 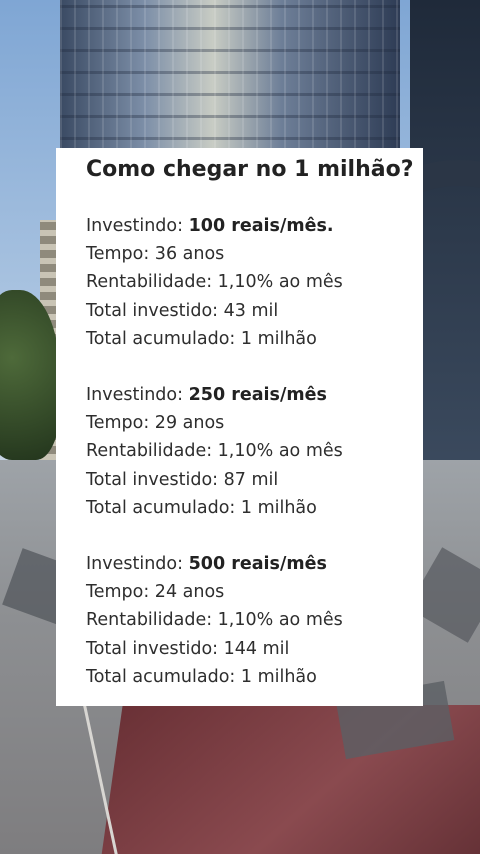 I want to click on total-invested-line: Total investido: 43 mil, so click(x=182, y=310).